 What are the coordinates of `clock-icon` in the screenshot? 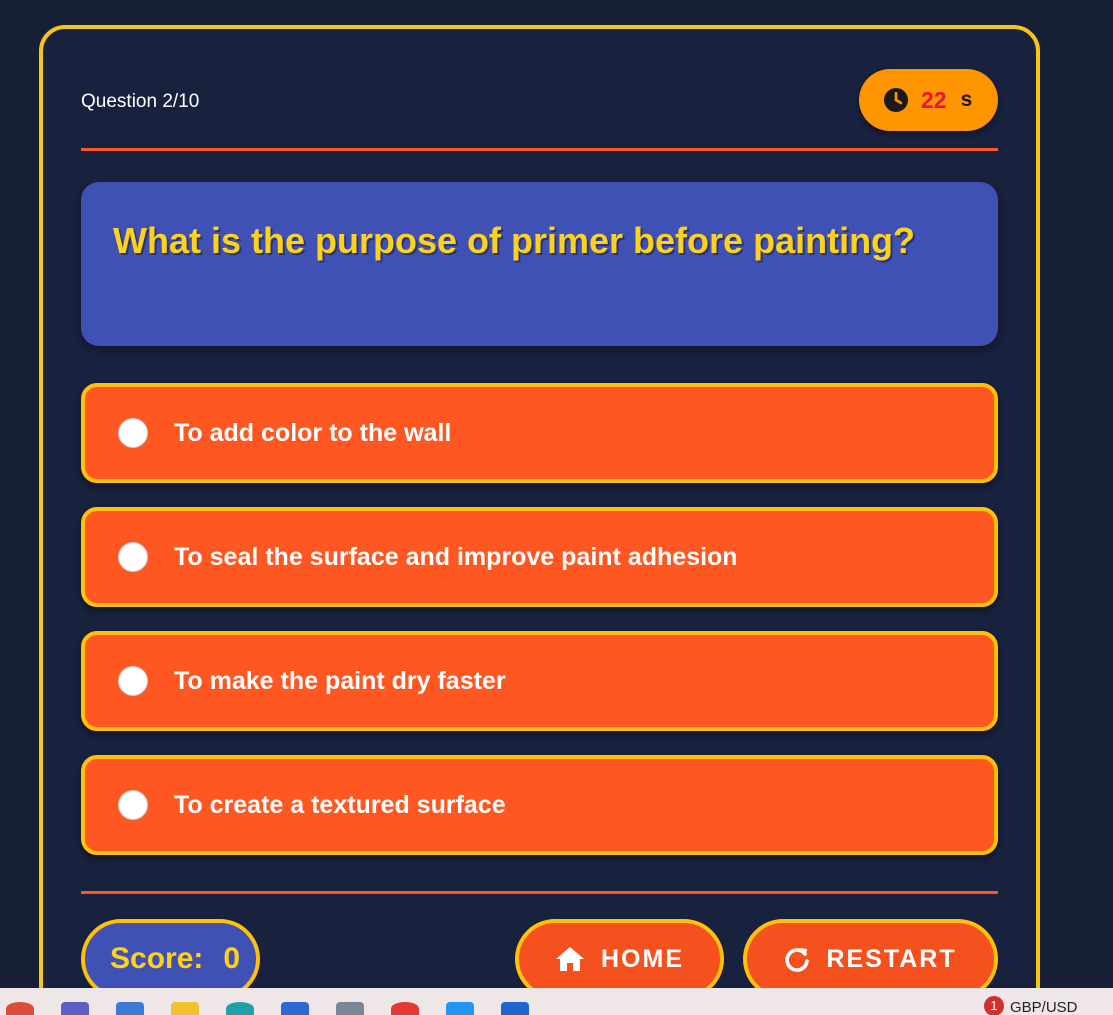 It's located at (896, 100).